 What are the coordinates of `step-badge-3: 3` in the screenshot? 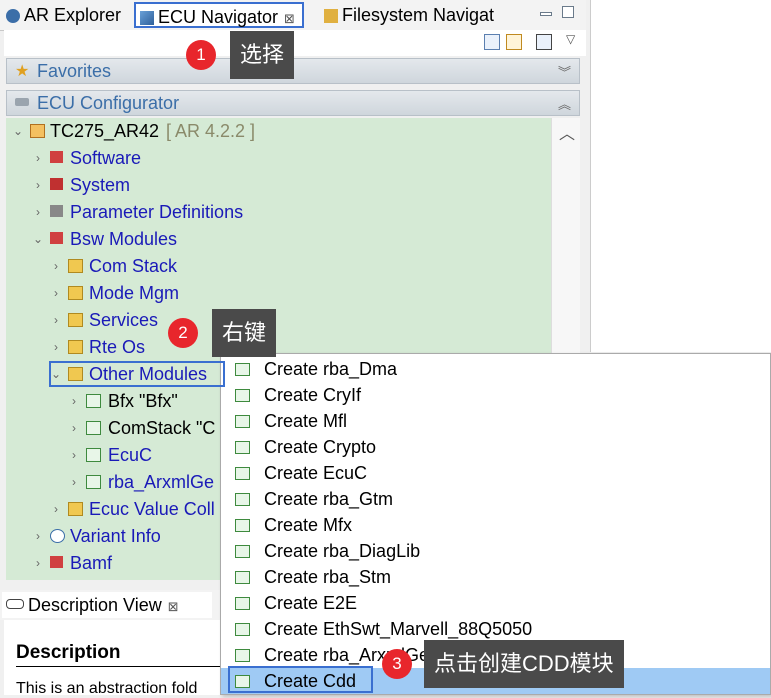 It's located at (397, 664).